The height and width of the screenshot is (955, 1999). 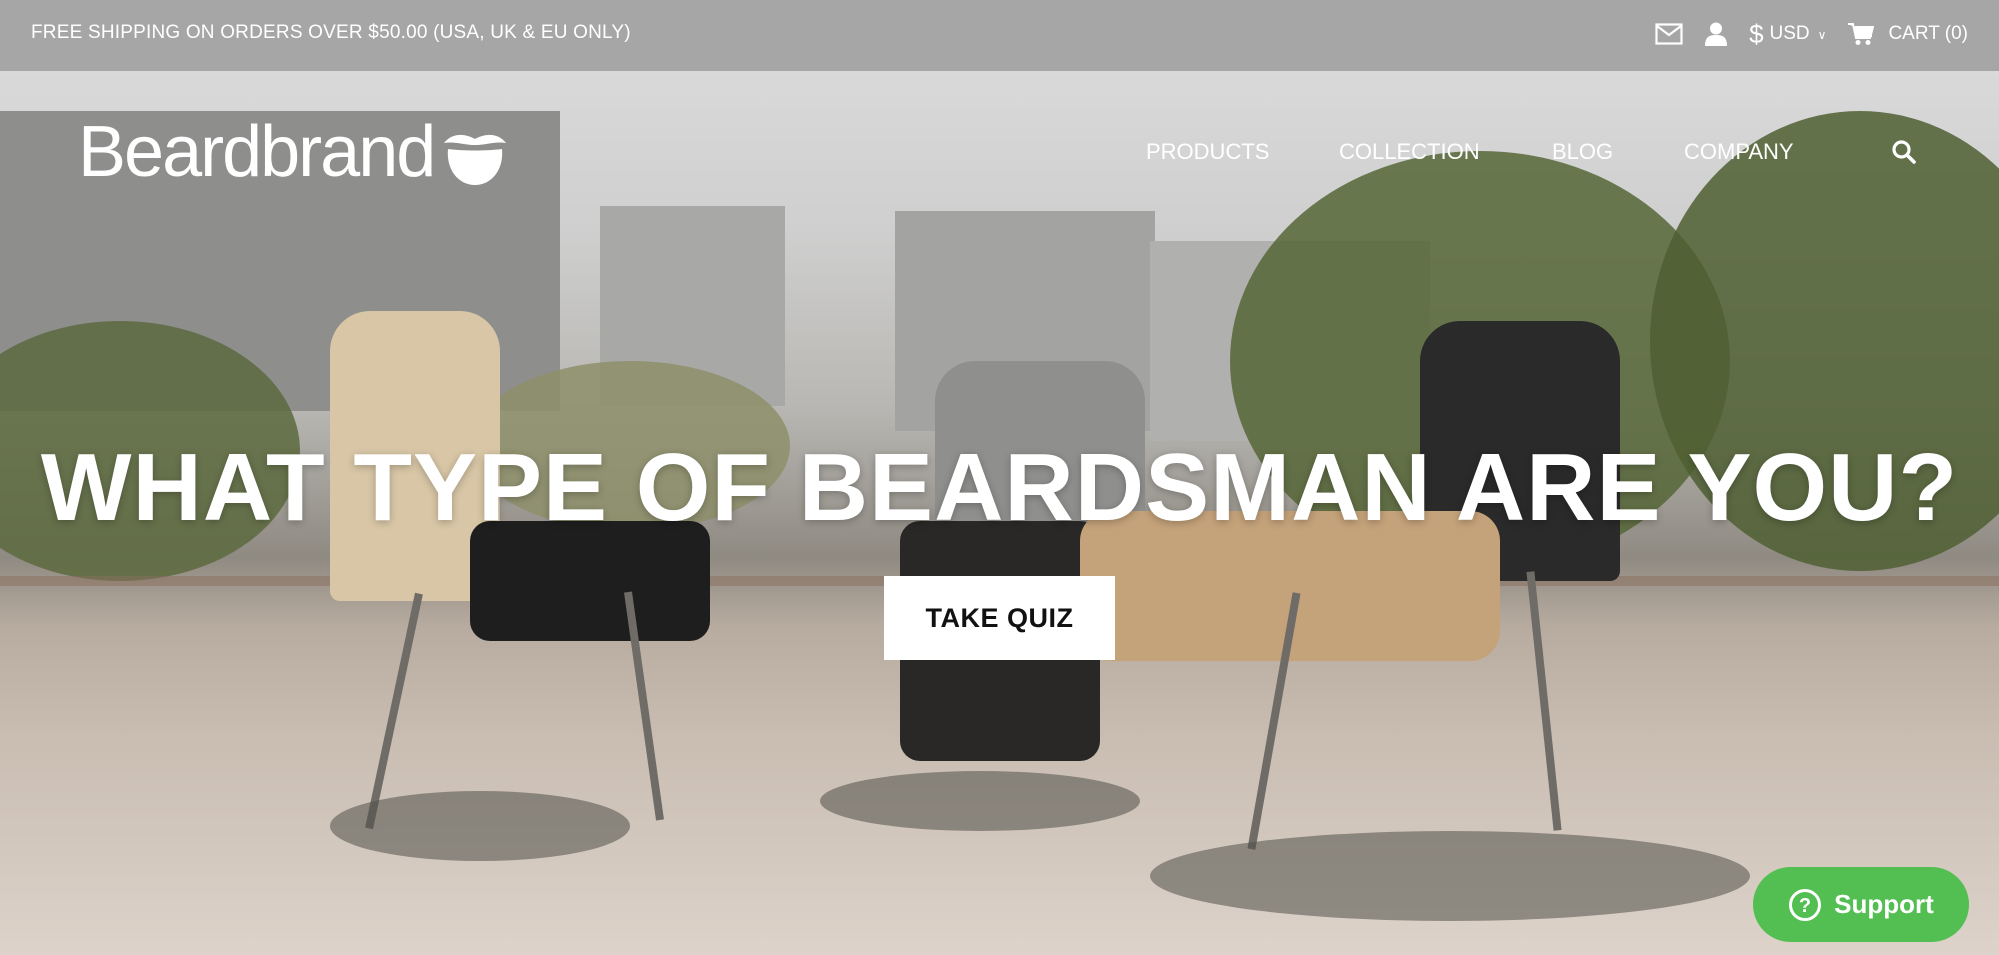 I want to click on newsletter-button, so click(x=1669, y=34).